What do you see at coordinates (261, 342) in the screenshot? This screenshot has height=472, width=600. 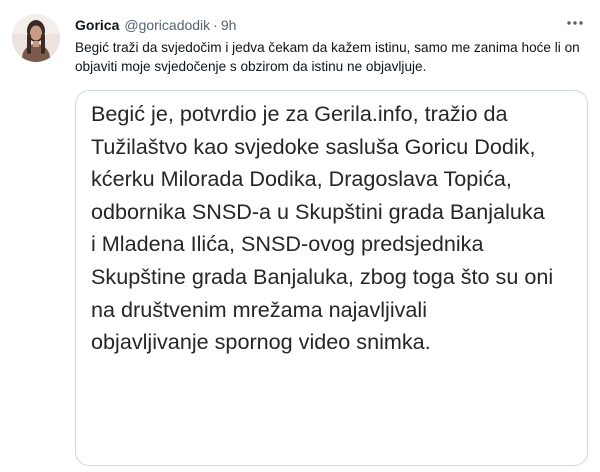 I see `media-text-line: objavljivanje spornog video snimka.` at bounding box center [261, 342].